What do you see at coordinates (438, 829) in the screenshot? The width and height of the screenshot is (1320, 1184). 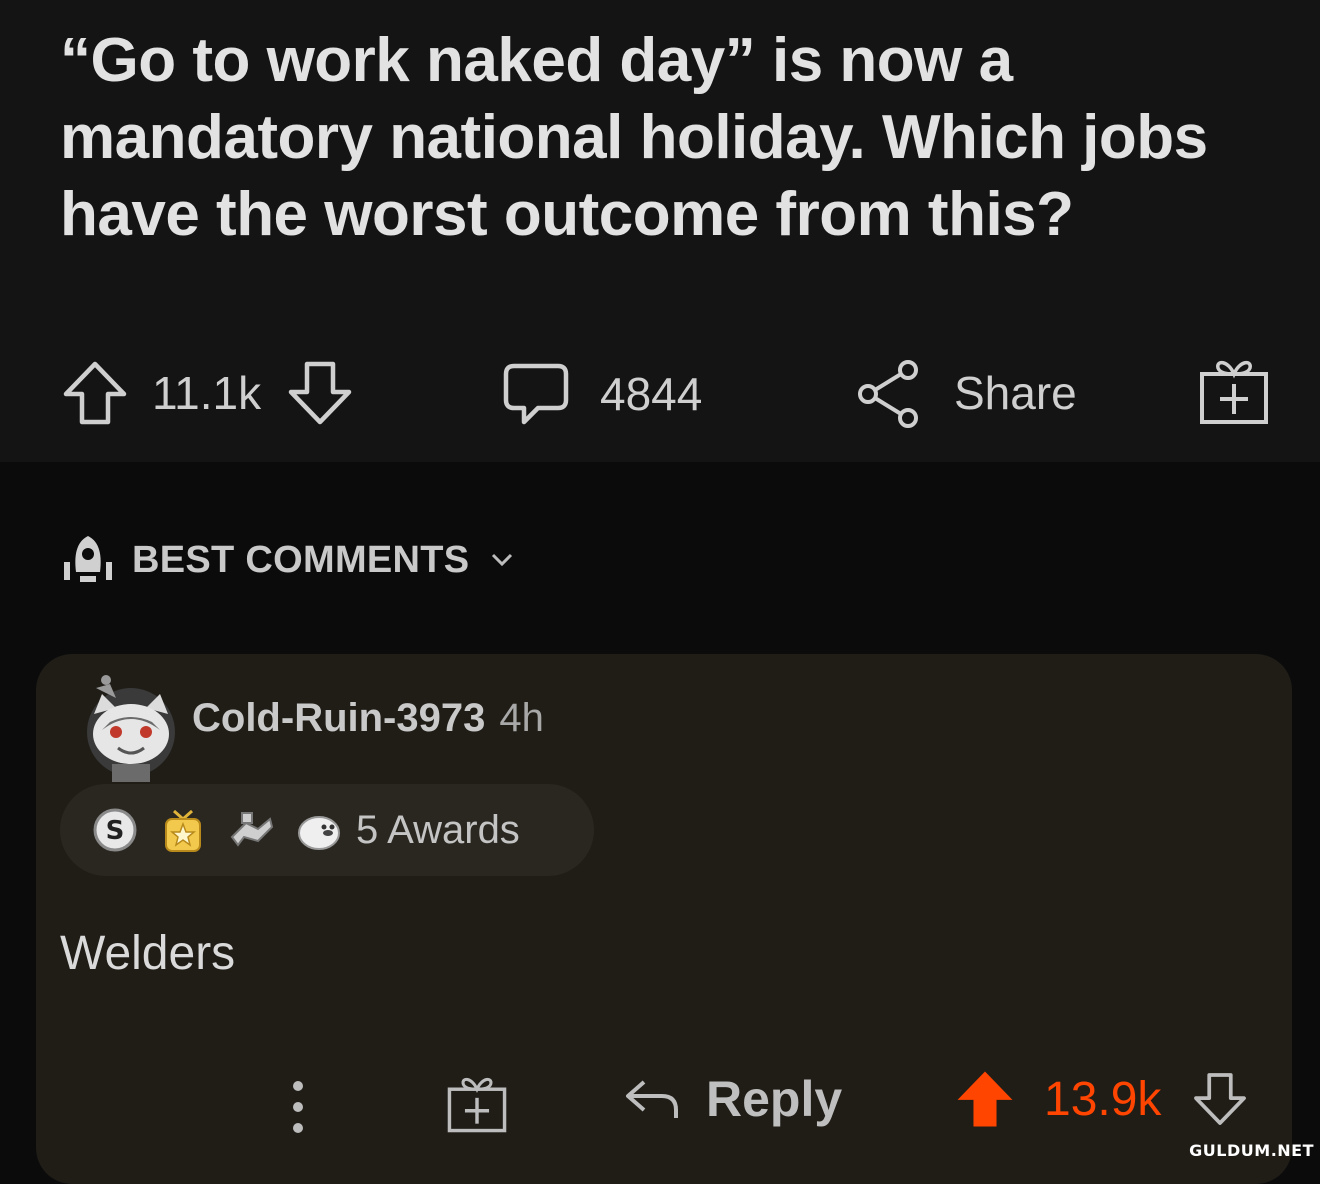 I see `awards-count: 5 Awards` at bounding box center [438, 829].